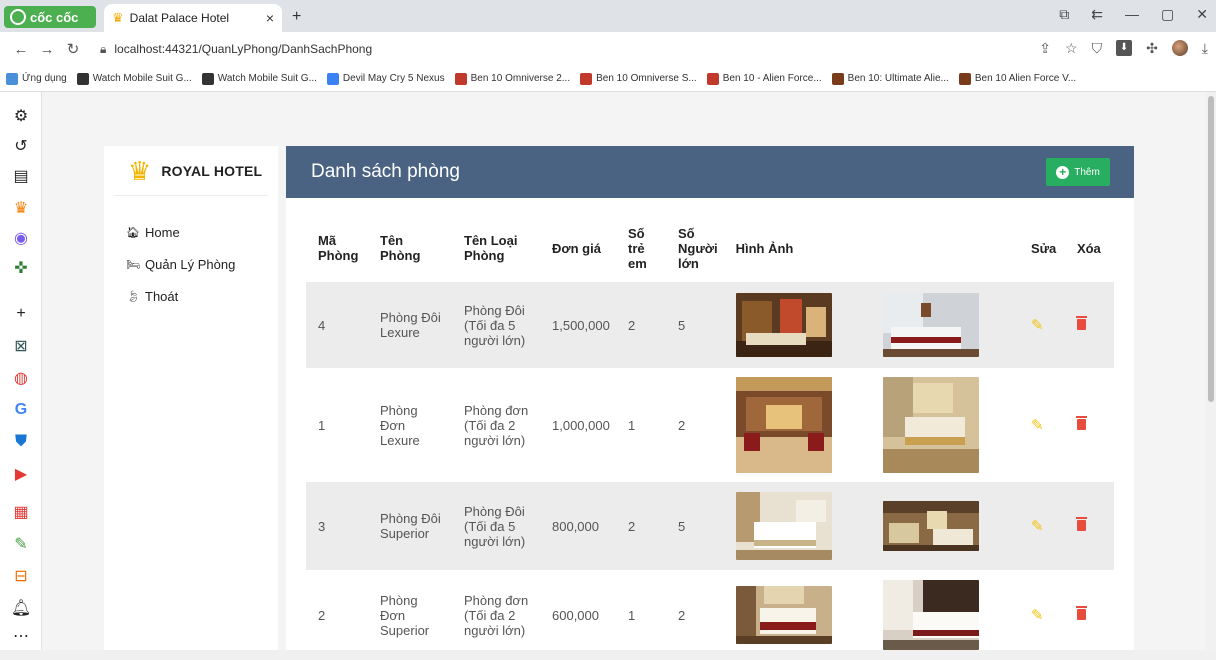  Describe the element at coordinates (764, 248) in the screenshot. I see `column-header: Hình Ảnh` at that location.